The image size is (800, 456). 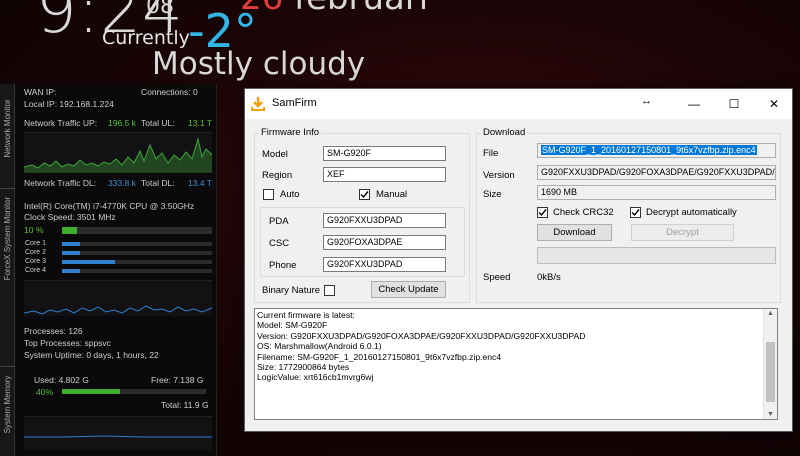 What do you see at coordinates (770, 313) in the screenshot?
I see `scroll-up-icon: ▲` at bounding box center [770, 313].